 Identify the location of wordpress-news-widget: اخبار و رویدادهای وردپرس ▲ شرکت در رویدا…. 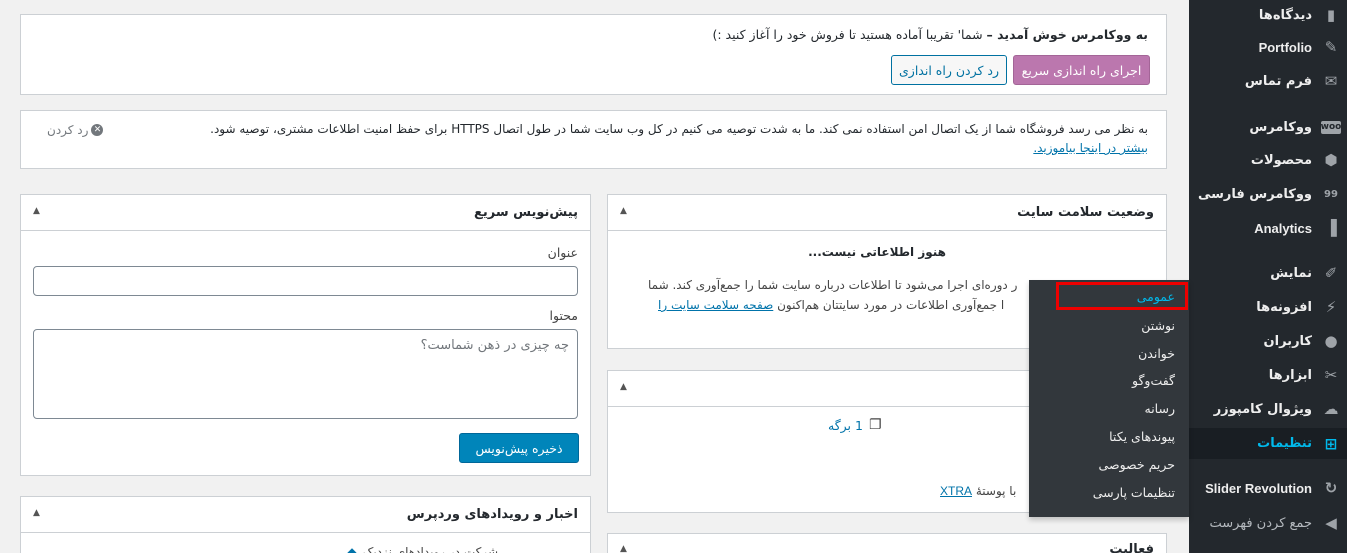
(305, 524).